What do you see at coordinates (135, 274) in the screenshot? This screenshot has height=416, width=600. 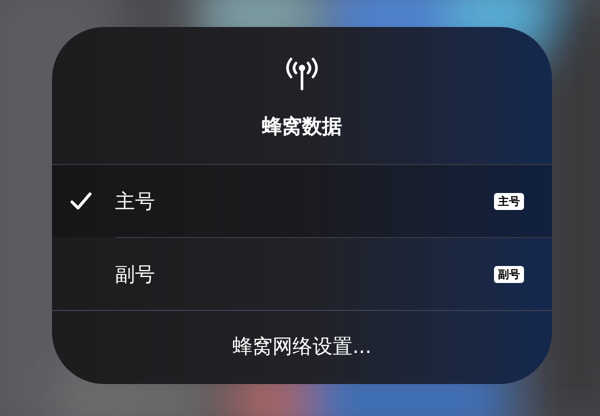 I see `option-label: 副号` at bounding box center [135, 274].